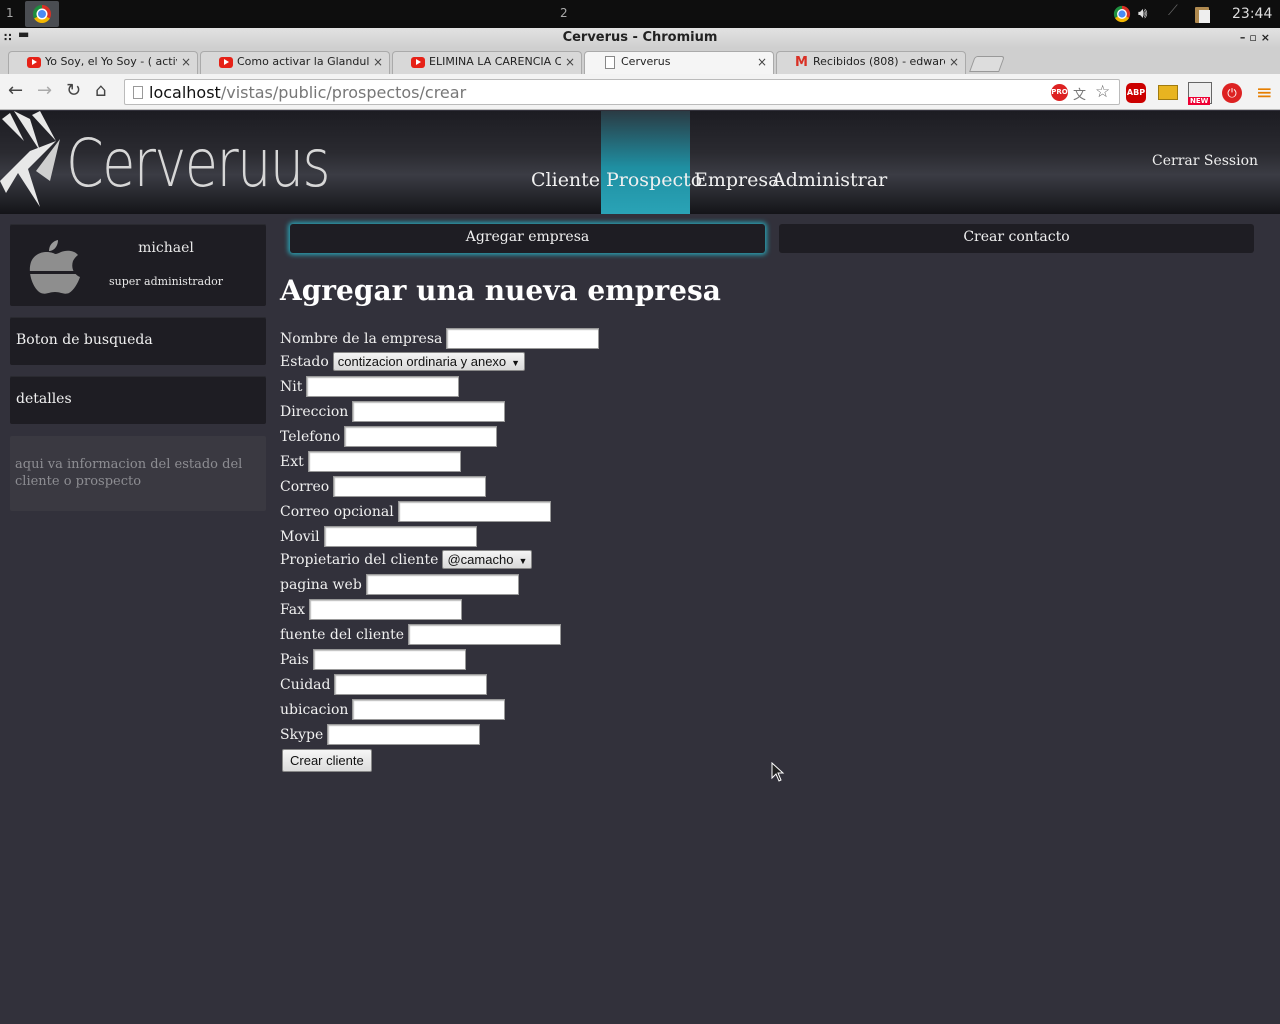  I want to click on input-pais, so click(389, 659).